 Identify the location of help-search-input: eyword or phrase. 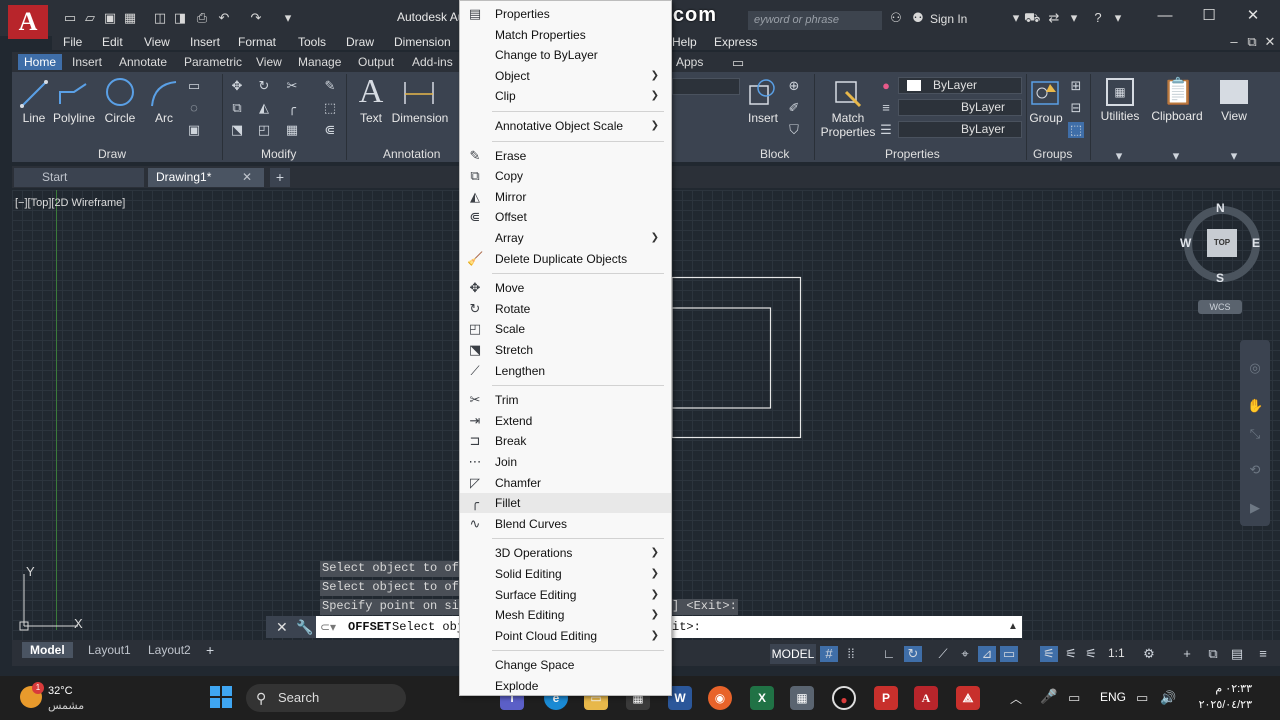
(815, 20).